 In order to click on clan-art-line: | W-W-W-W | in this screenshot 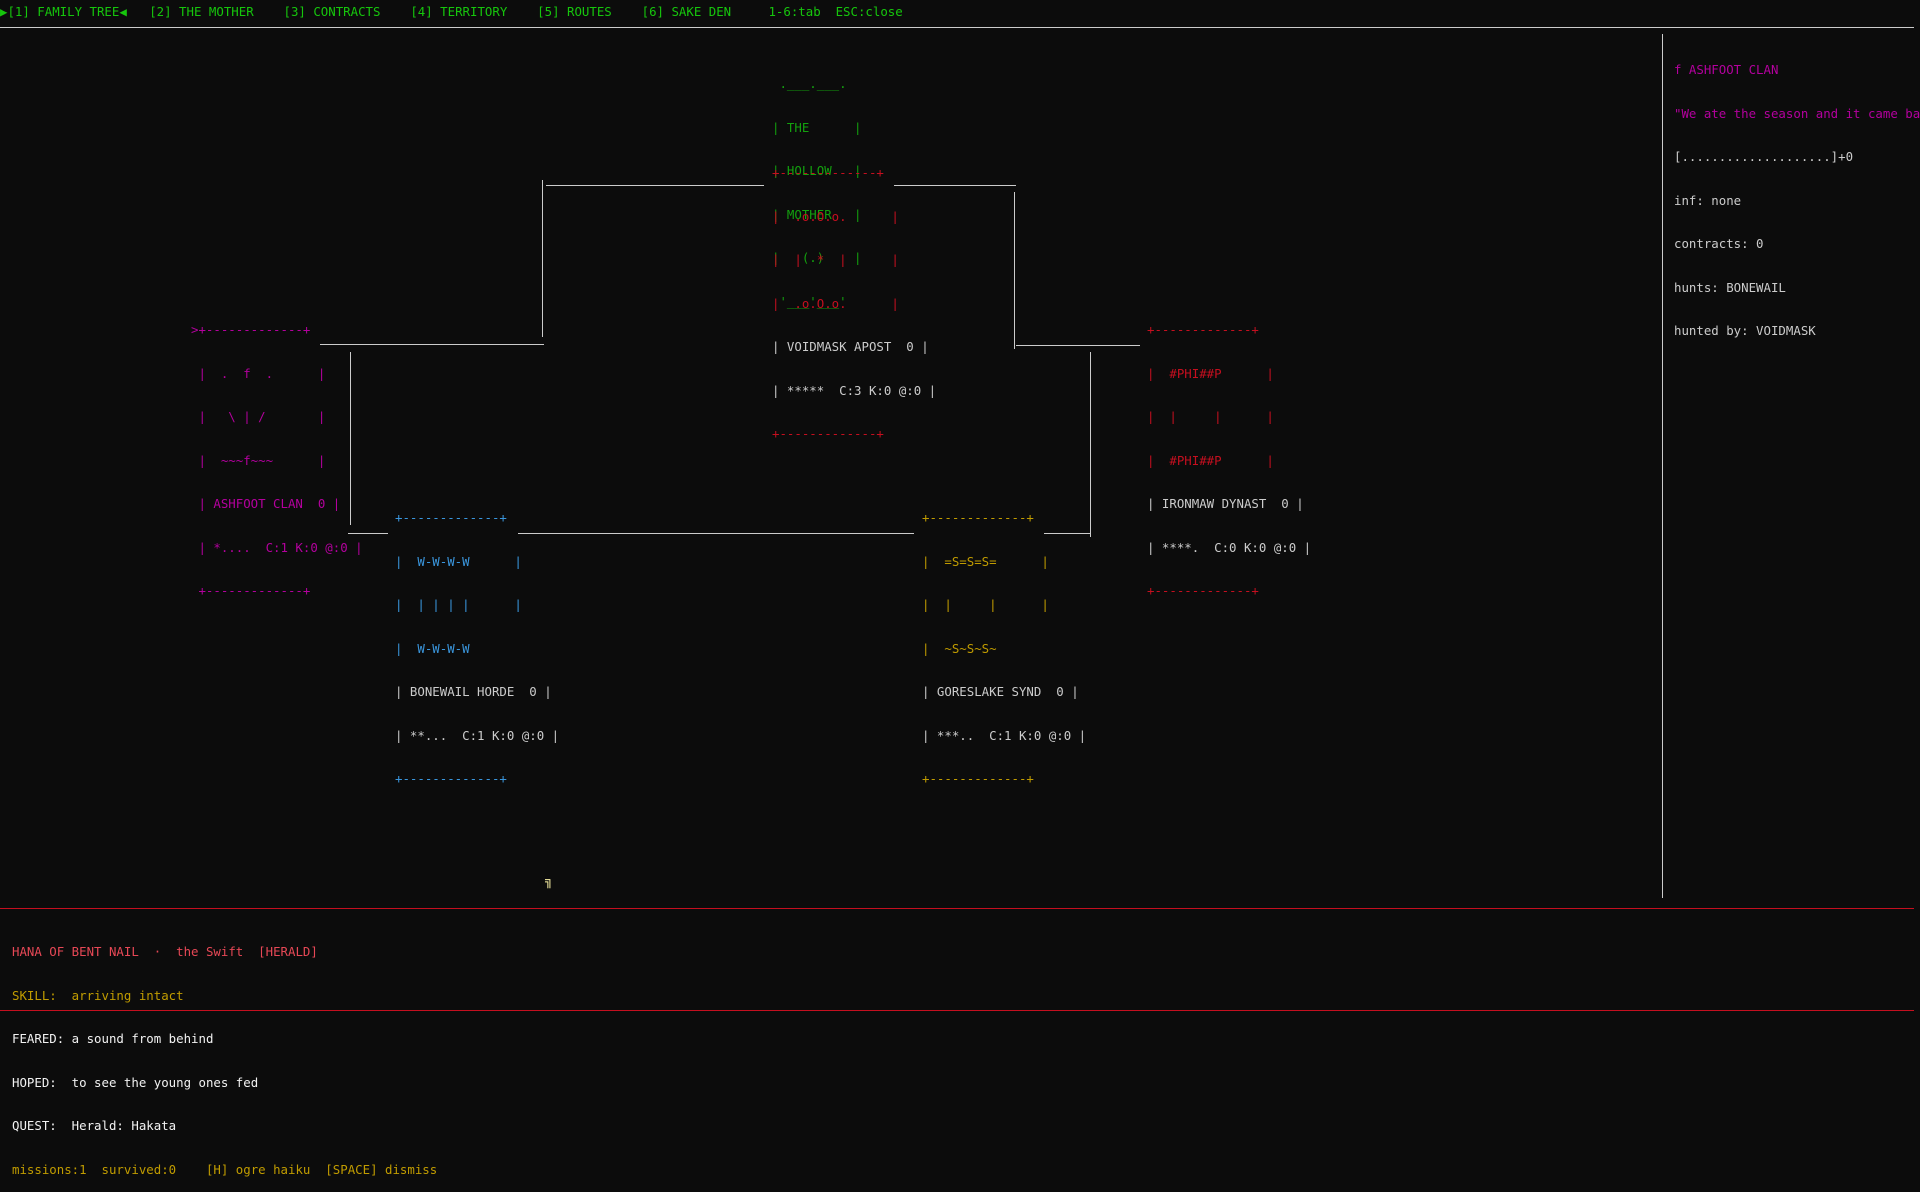, I will do `click(458, 561)`.